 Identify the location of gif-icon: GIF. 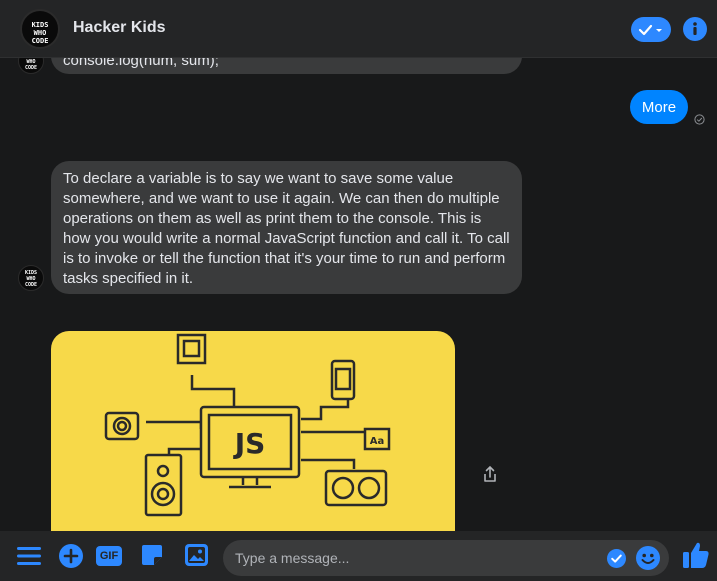
(109, 556).